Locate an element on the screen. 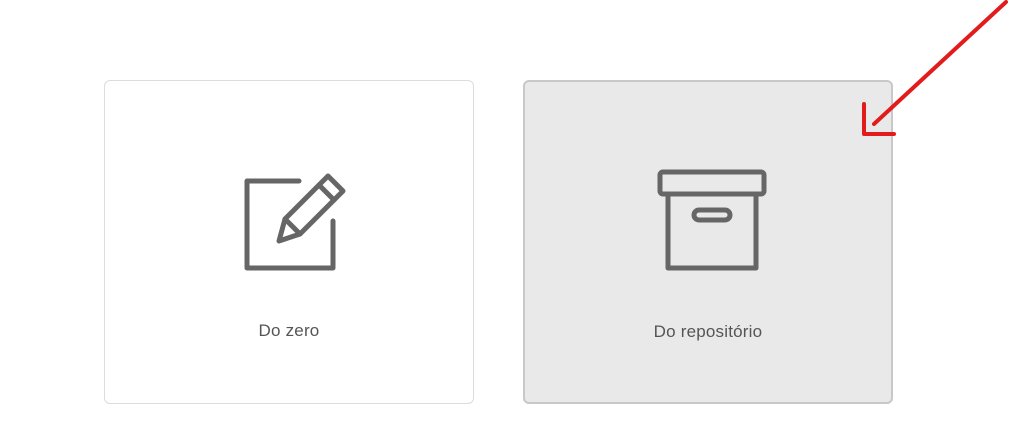 The image size is (1030, 426). option-label-from-repository: Do repositório is located at coordinates (708, 331).